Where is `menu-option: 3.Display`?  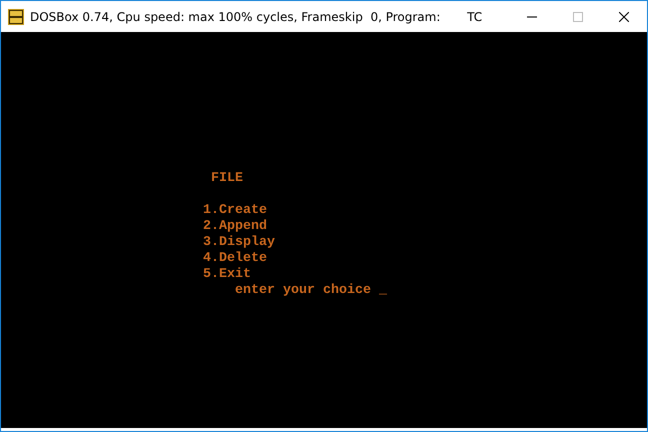
menu-option: 3.Display is located at coordinates (239, 243).